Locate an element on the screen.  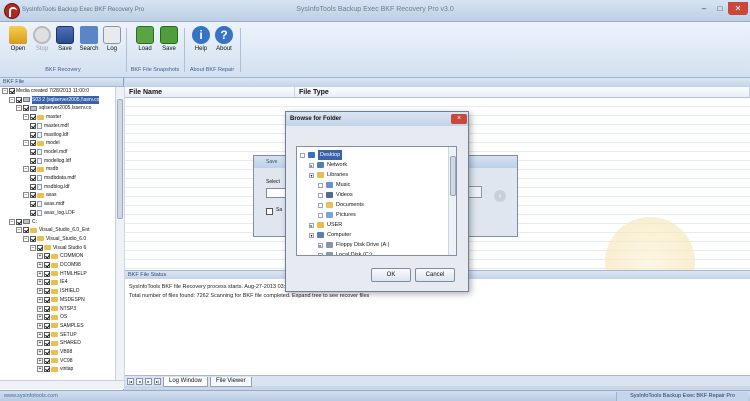
tree-node: + vintap is located at coordinates (55, 369).